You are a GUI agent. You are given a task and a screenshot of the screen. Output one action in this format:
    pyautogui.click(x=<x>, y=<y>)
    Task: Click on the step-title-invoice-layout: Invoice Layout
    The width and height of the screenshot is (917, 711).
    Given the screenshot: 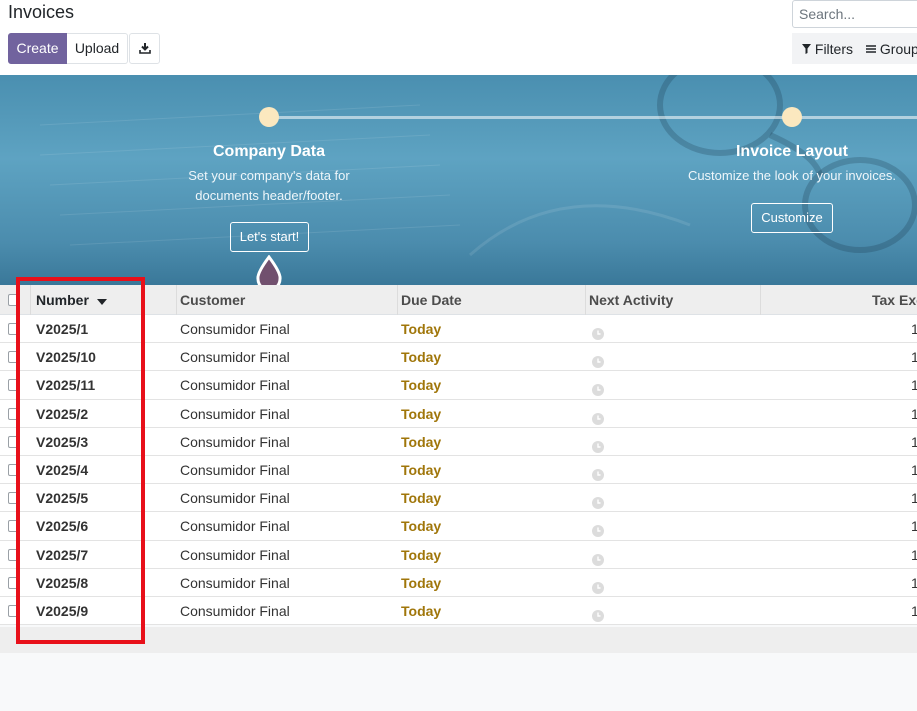 What is the action you would take?
    pyautogui.click(x=792, y=151)
    